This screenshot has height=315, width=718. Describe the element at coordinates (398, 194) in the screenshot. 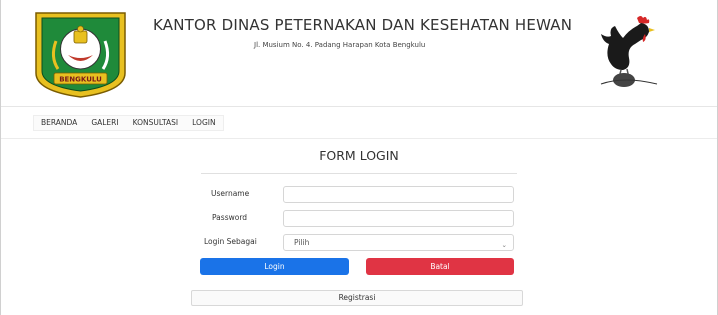

I see `username-field` at that location.